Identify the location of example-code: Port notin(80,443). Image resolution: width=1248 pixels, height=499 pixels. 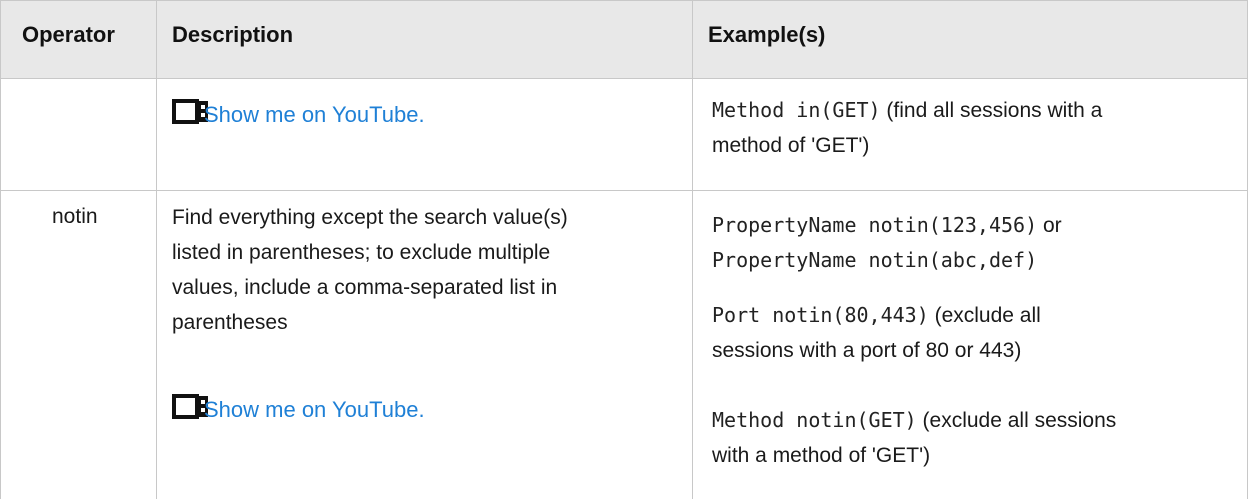
(820, 315).